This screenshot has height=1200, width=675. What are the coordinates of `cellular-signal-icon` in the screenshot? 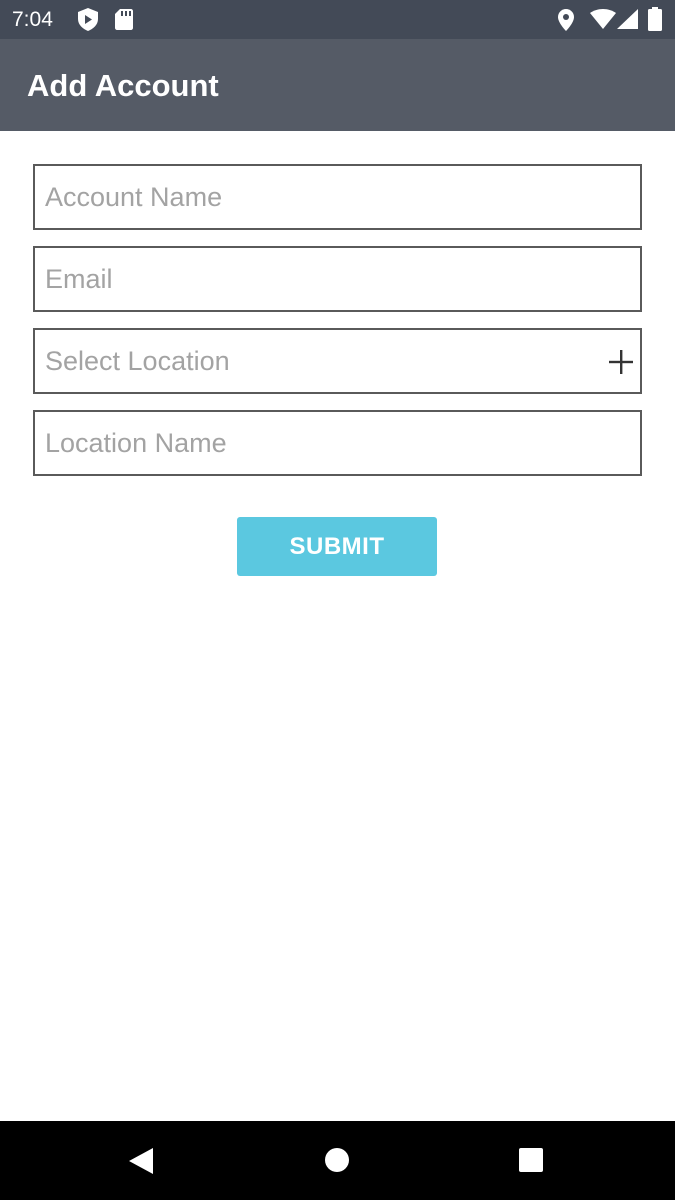 It's located at (627, 19).